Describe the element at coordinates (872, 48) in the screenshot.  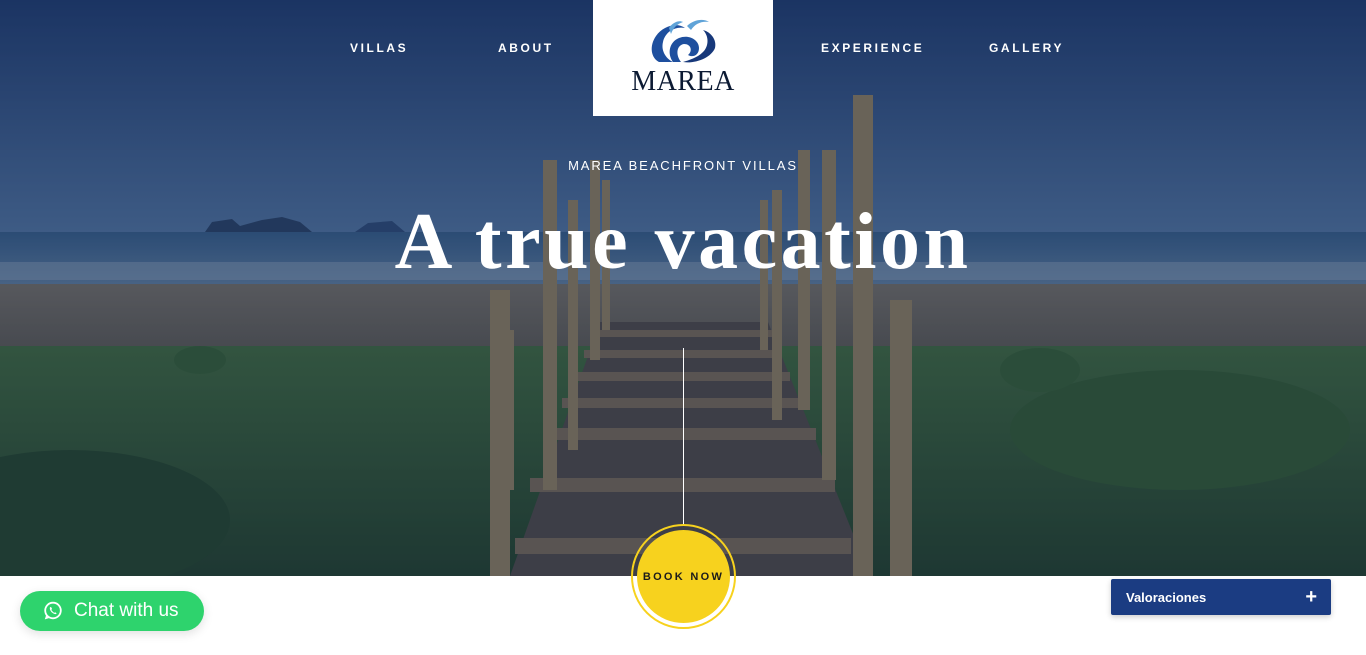
I see `nav-experience-link: EXPERIENCE` at that location.